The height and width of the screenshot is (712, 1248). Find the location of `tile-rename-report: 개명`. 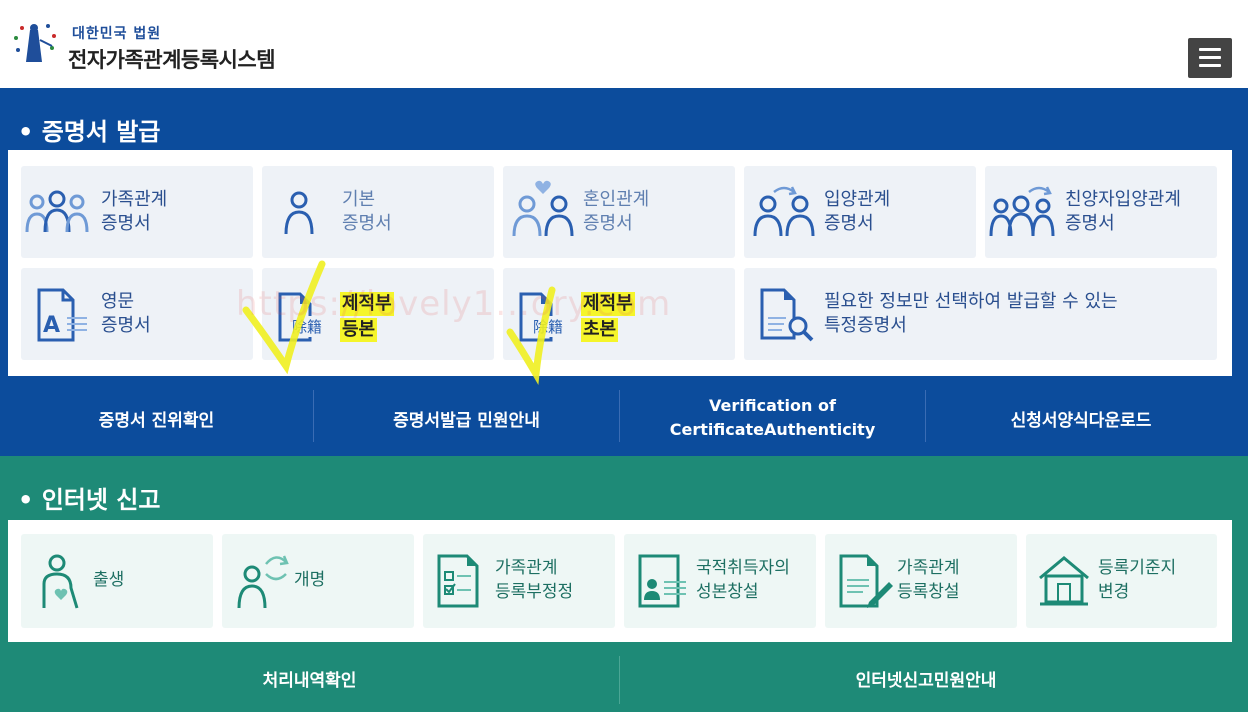

tile-rename-report: 개명 is located at coordinates (318, 581).